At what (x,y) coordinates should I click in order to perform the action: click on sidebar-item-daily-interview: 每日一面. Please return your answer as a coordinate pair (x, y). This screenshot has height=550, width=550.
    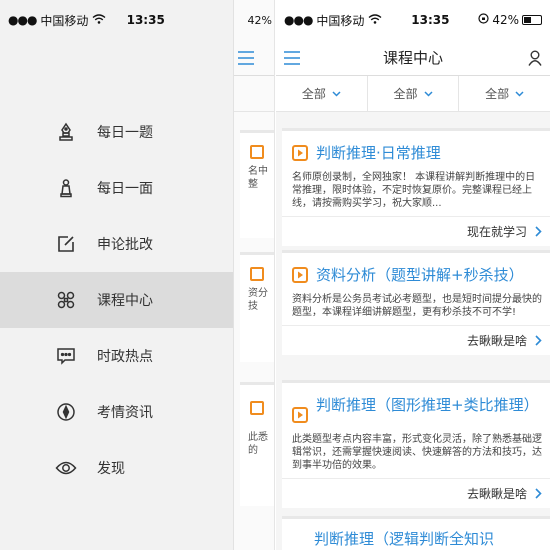
    Looking at the image, I should click on (116, 188).